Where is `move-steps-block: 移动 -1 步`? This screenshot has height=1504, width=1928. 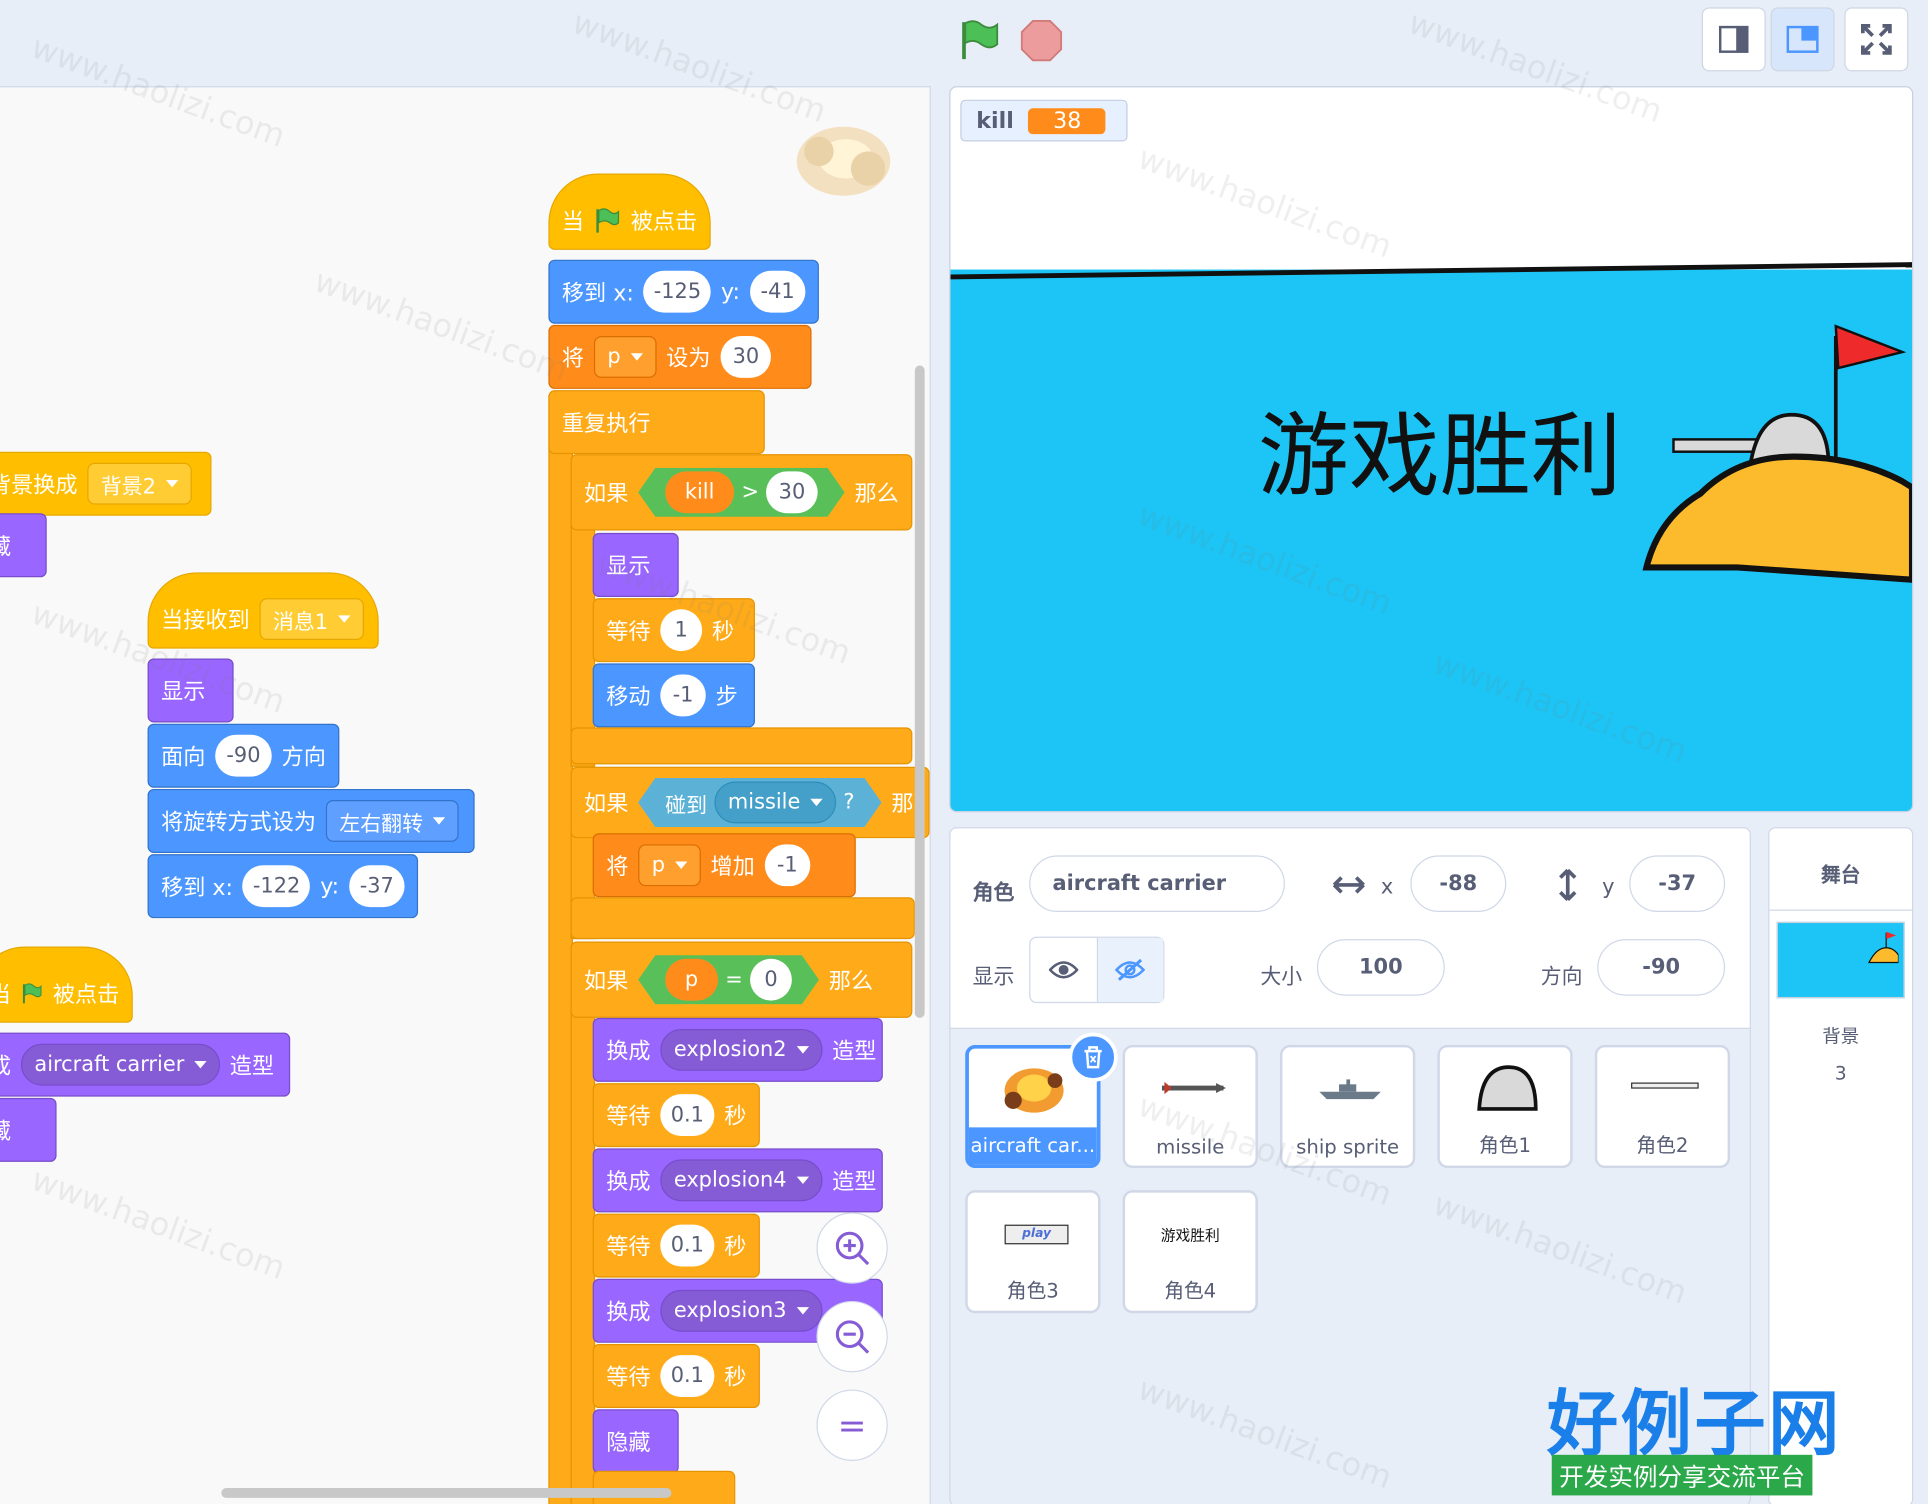
move-steps-block: 移动 -1 步 is located at coordinates (673, 695).